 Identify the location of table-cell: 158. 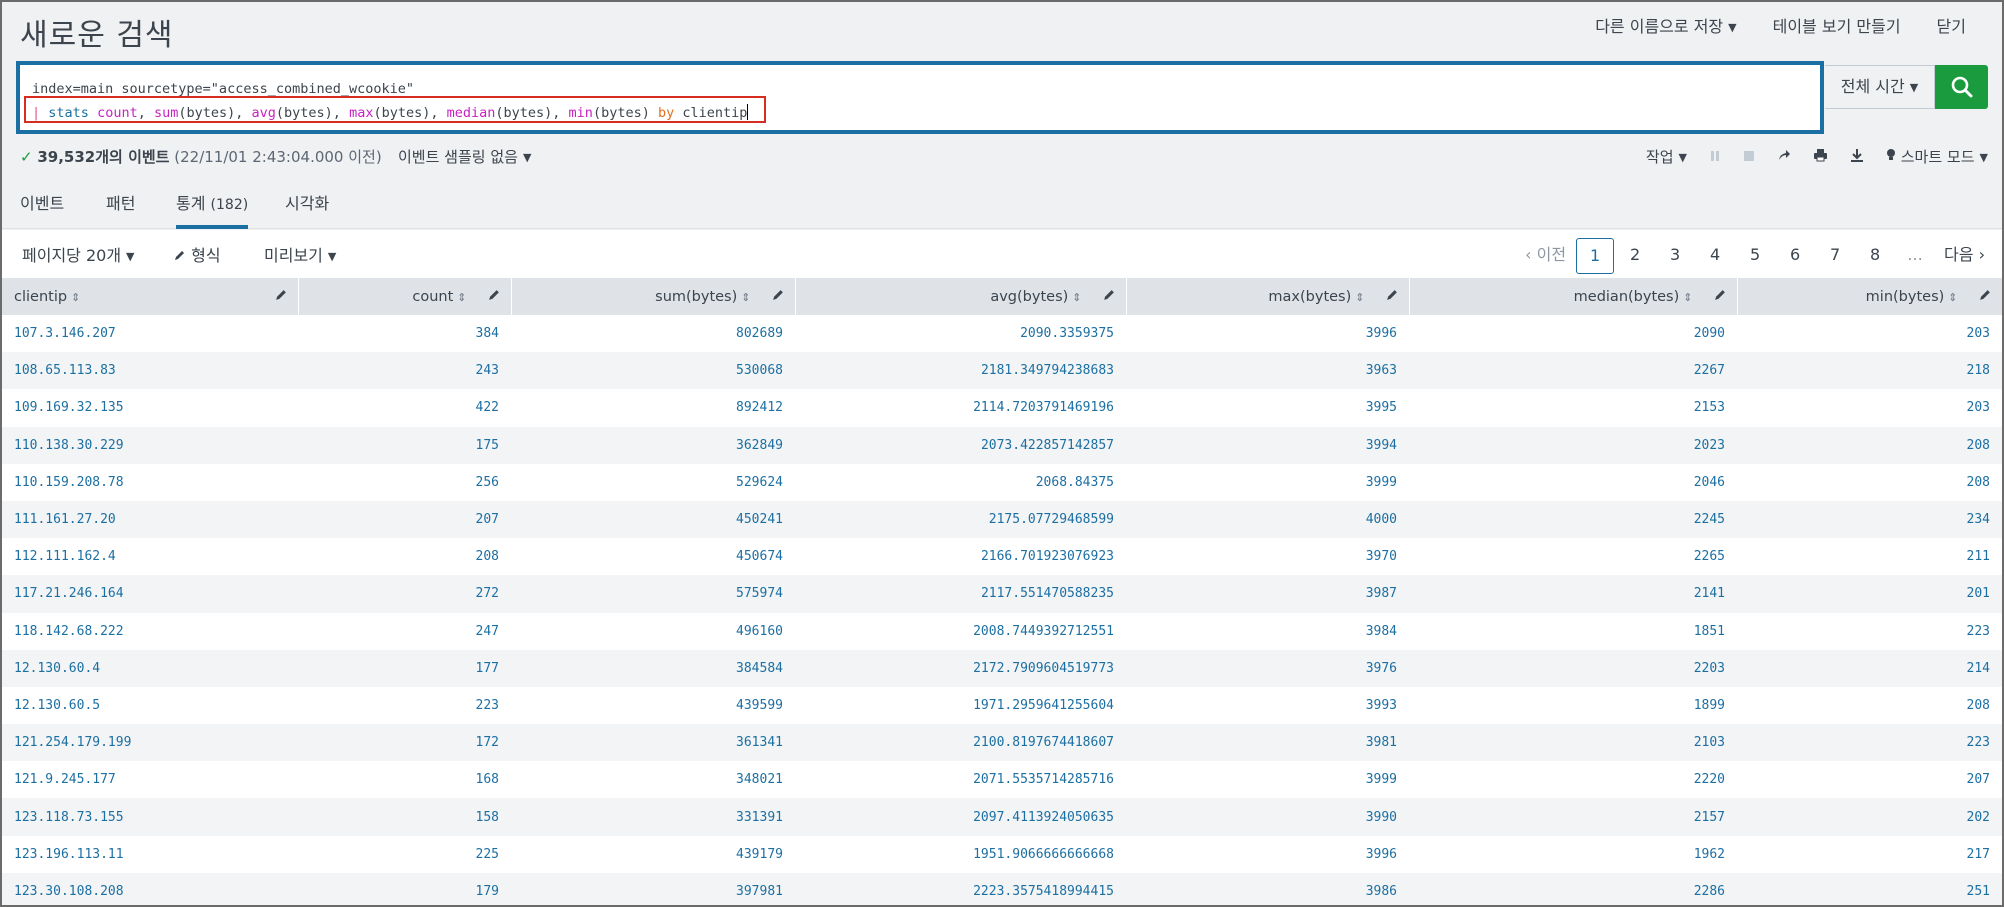
(404, 817).